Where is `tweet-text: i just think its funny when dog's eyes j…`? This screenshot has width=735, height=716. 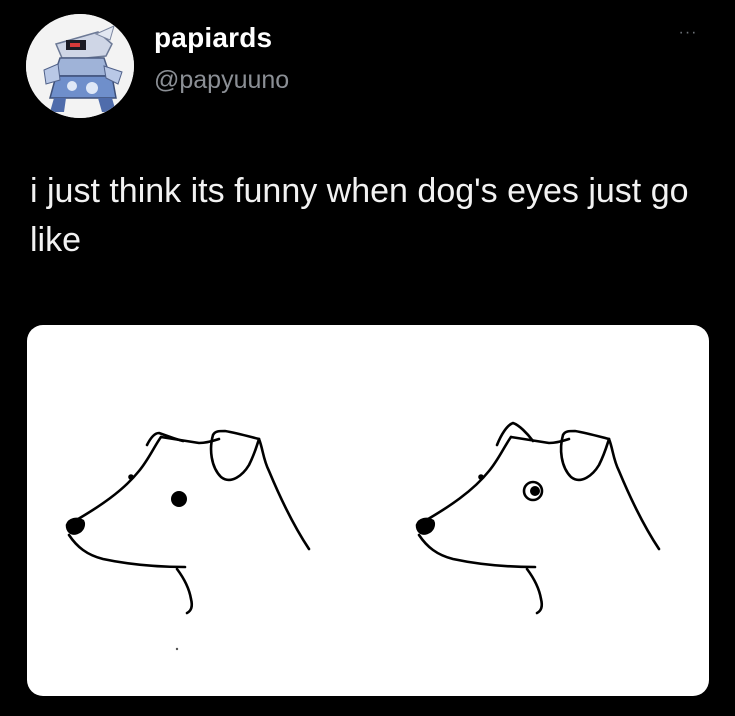 tweet-text: i just think its funny when dog's eyes j… is located at coordinates (359, 215).